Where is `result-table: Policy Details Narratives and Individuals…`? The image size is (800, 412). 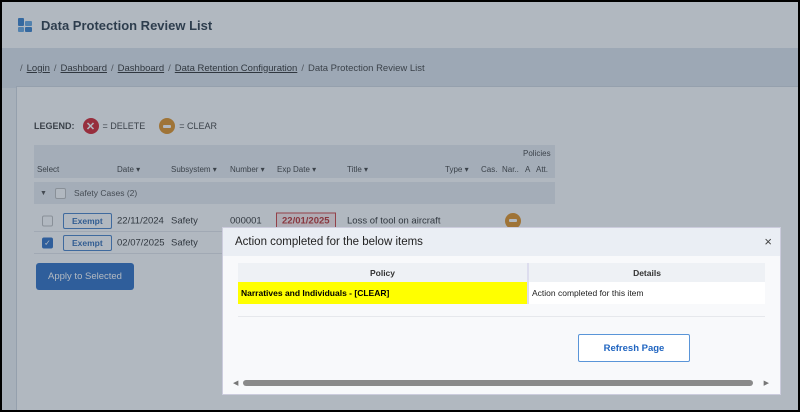 result-table: Policy Details Narratives and Individuals… is located at coordinates (501, 283).